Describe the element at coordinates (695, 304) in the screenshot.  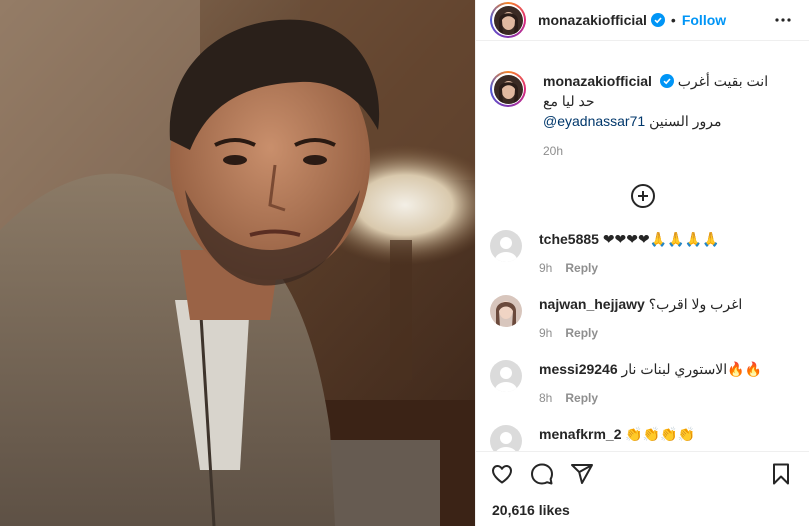
I see `comment-text: اغرب ولا اقرب؟` at that location.